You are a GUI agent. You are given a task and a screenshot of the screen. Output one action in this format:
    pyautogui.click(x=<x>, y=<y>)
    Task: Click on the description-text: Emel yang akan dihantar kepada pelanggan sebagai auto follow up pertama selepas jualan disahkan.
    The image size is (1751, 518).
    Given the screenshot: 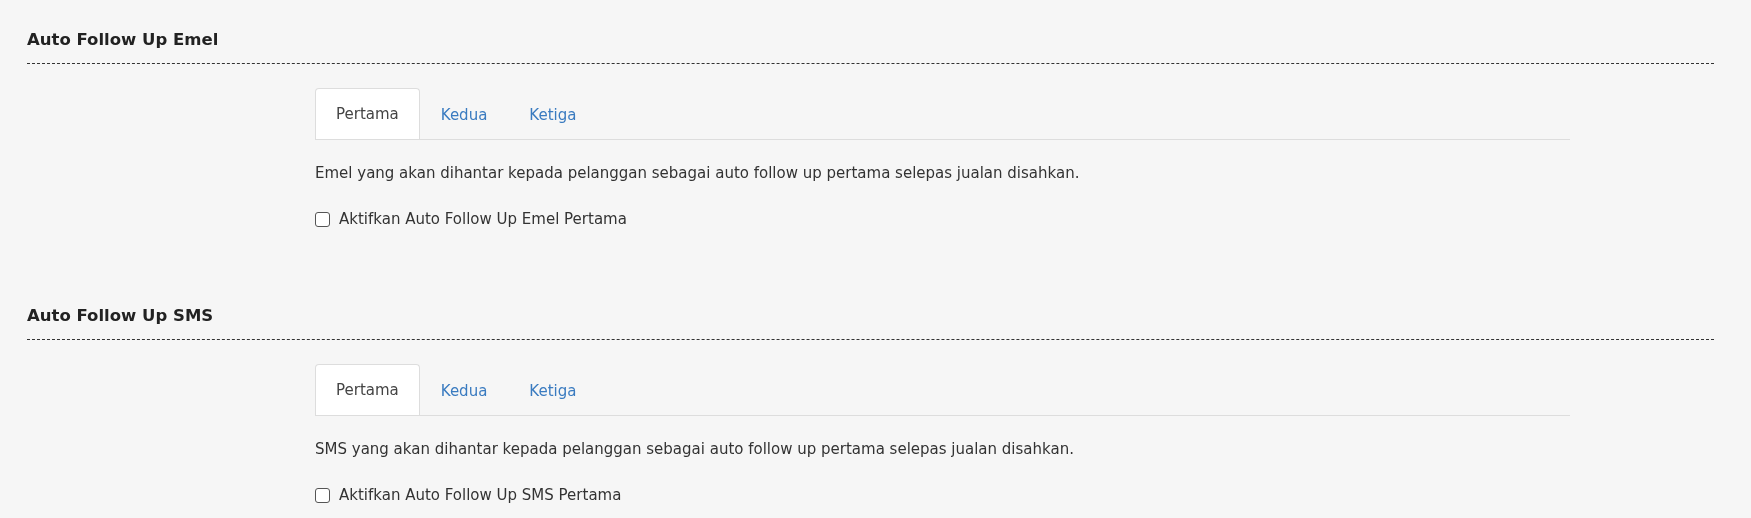 What is the action you would take?
    pyautogui.click(x=698, y=173)
    